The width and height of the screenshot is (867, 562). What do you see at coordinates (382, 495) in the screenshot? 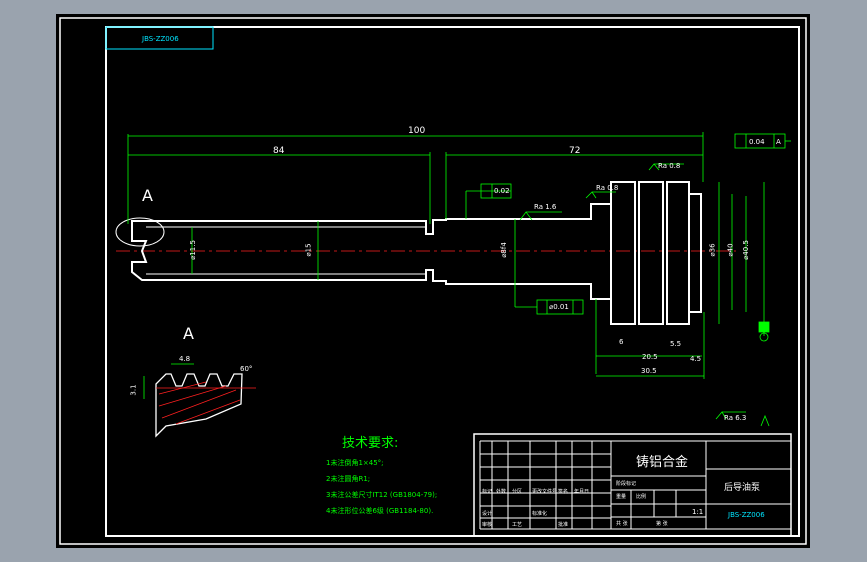
I see `requirement-line: 3未注公差尺寸IT12 (GB1804-79);` at bounding box center [382, 495].